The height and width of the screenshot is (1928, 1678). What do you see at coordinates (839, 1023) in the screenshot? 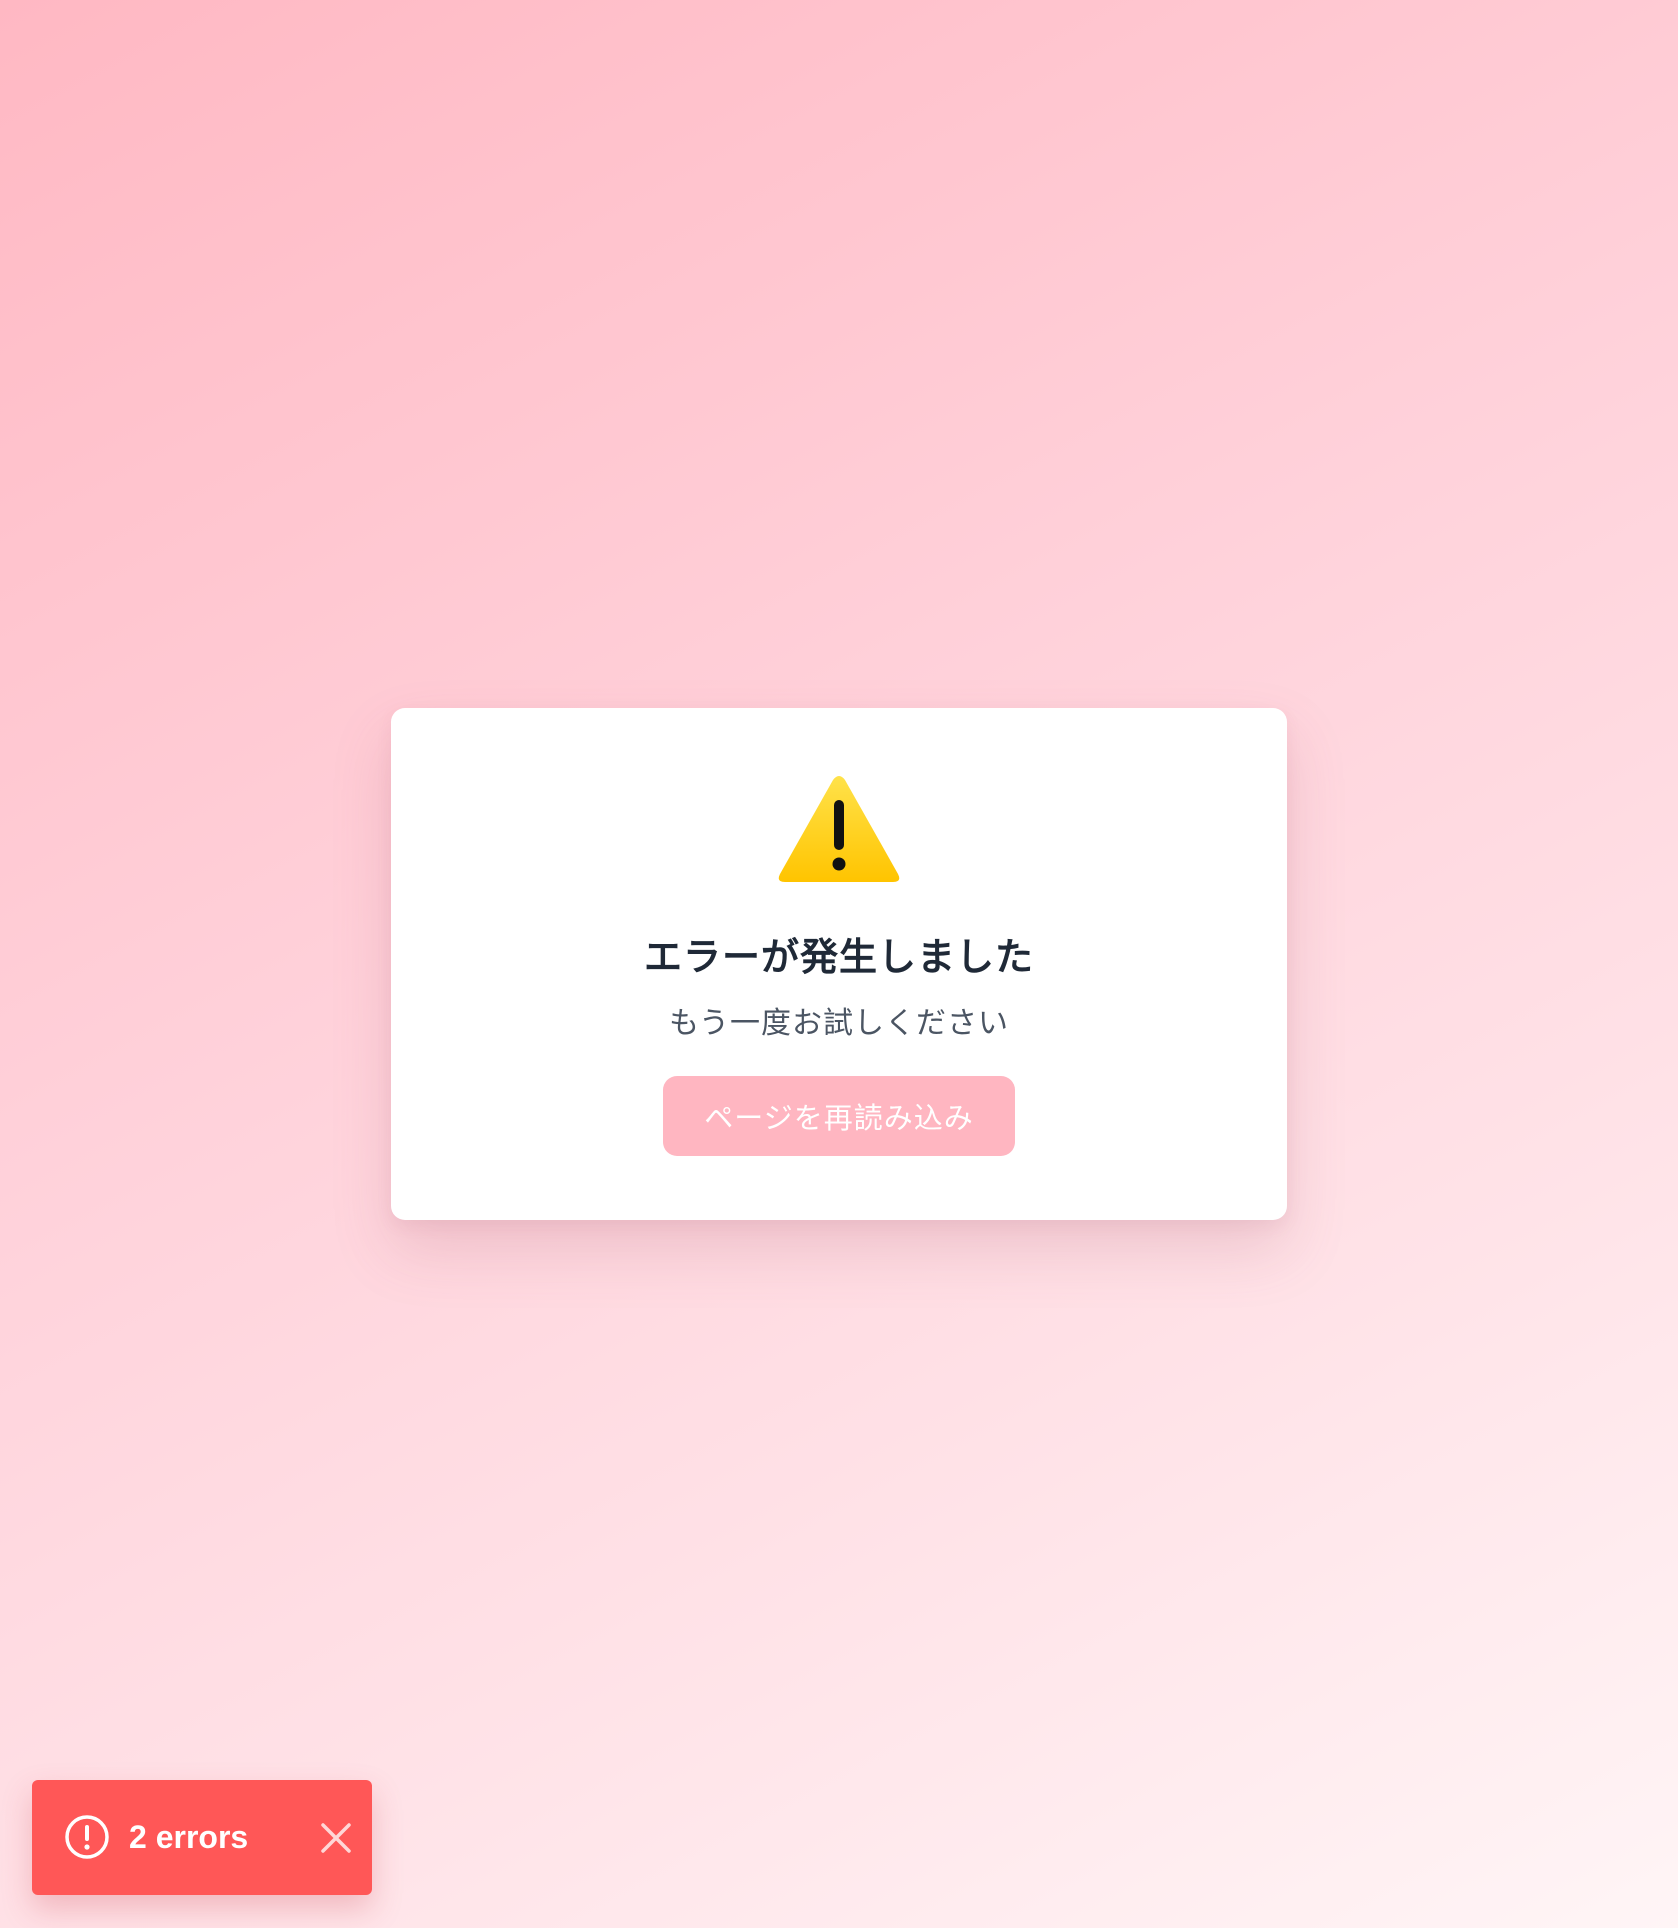
I see `error-message: もう一度お試しください` at bounding box center [839, 1023].